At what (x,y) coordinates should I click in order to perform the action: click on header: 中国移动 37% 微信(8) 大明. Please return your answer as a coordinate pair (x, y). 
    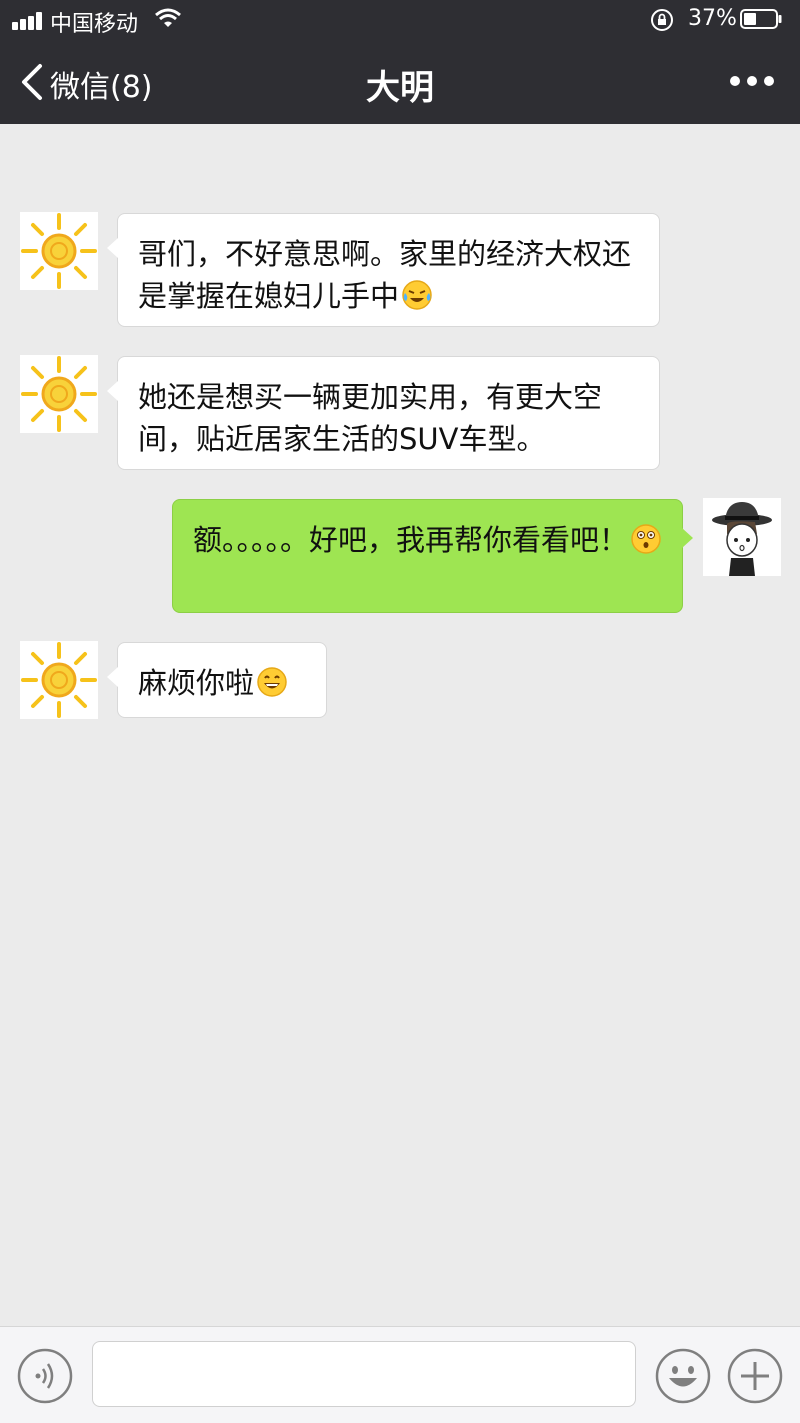
    Looking at the image, I should click on (400, 62).